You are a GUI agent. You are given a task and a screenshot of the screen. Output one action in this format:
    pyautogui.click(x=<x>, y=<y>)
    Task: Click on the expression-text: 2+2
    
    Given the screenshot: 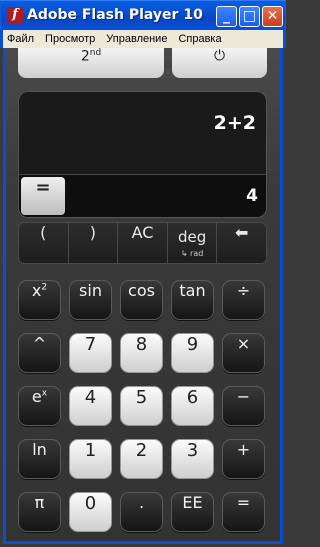 What is the action you would take?
    pyautogui.click(x=234, y=123)
    